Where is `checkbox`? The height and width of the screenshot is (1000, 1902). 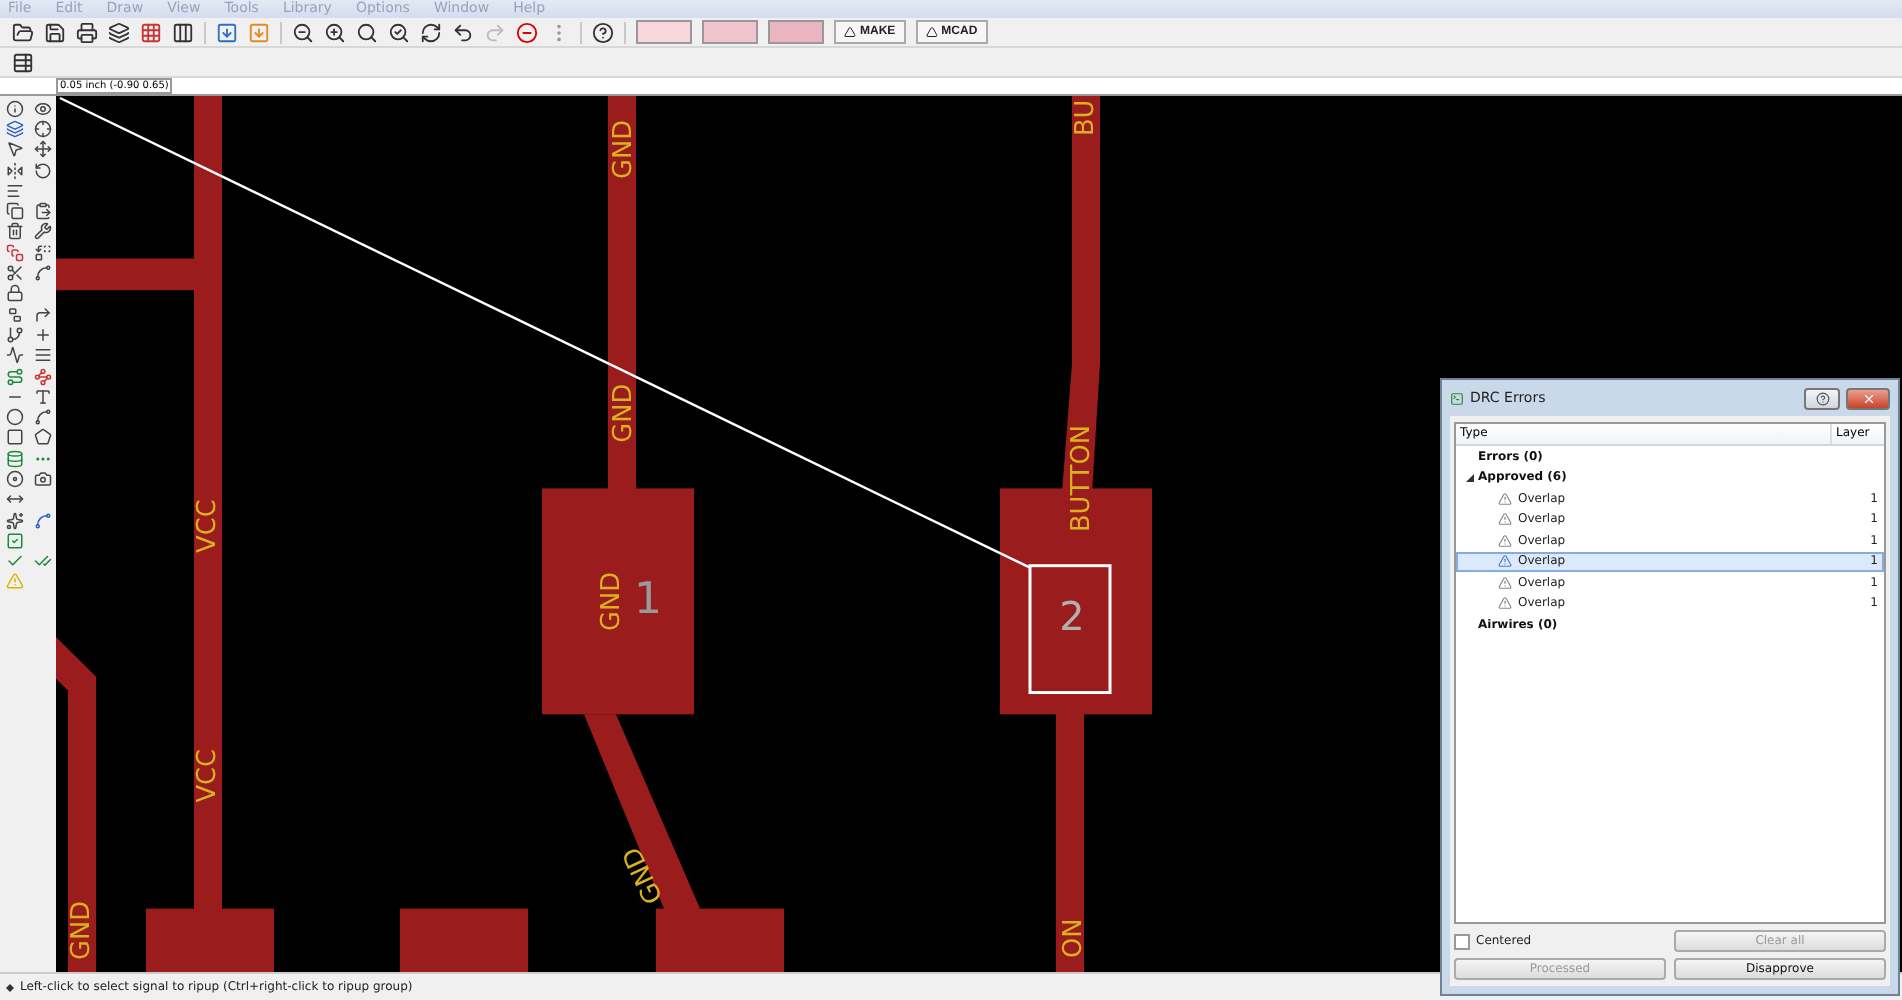 checkbox is located at coordinates (1462, 941).